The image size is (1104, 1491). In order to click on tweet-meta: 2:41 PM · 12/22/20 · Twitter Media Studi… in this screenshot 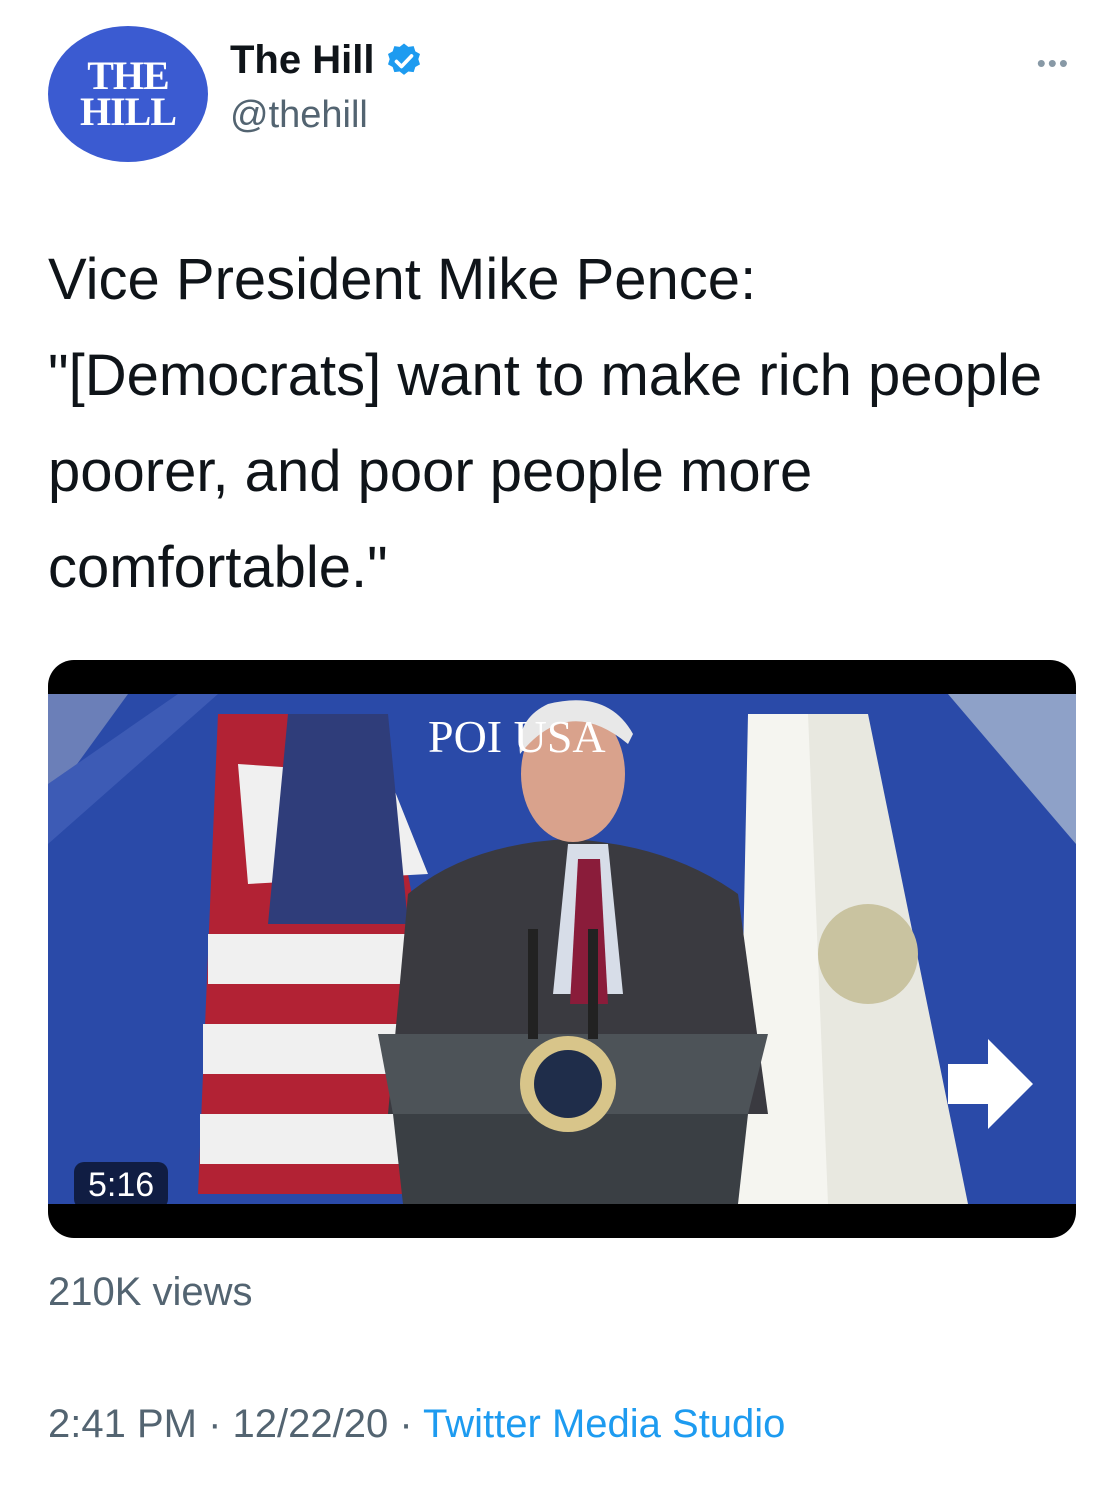, I will do `click(416, 1424)`.